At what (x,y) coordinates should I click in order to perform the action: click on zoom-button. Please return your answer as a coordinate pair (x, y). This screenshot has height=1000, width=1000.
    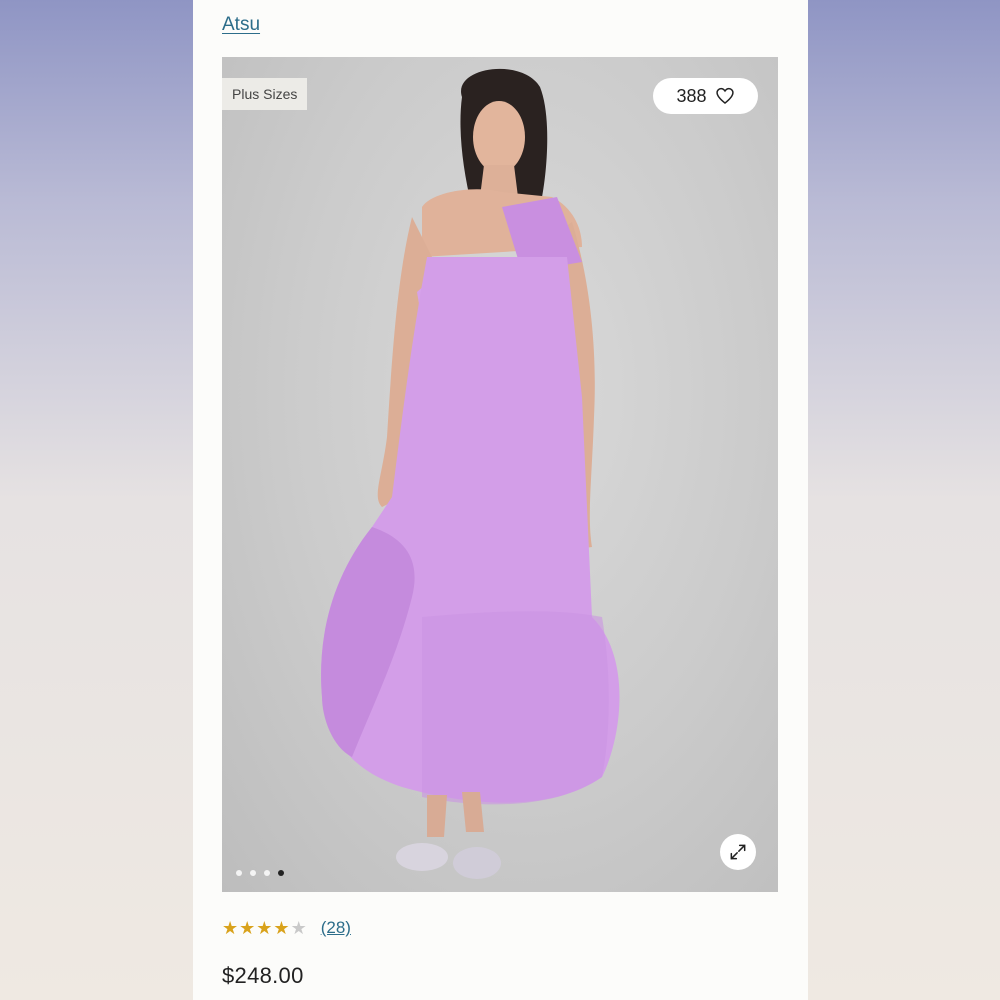
    Looking at the image, I should click on (738, 852).